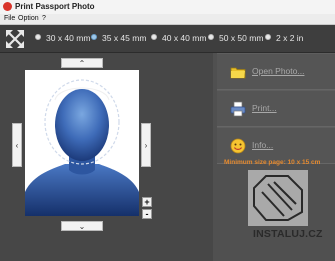 The width and height of the screenshot is (335, 261). Describe the element at coordinates (7, 6) in the screenshot. I see `app-icon` at that location.